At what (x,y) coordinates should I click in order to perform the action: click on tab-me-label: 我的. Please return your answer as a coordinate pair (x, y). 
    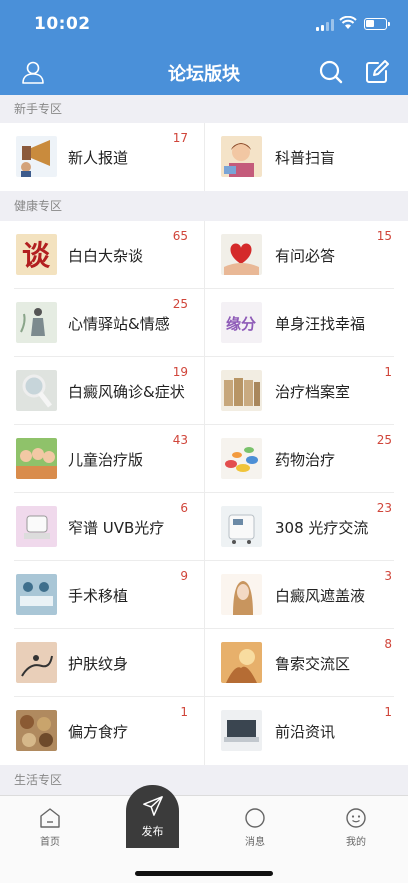
    Looking at the image, I should click on (356, 842).